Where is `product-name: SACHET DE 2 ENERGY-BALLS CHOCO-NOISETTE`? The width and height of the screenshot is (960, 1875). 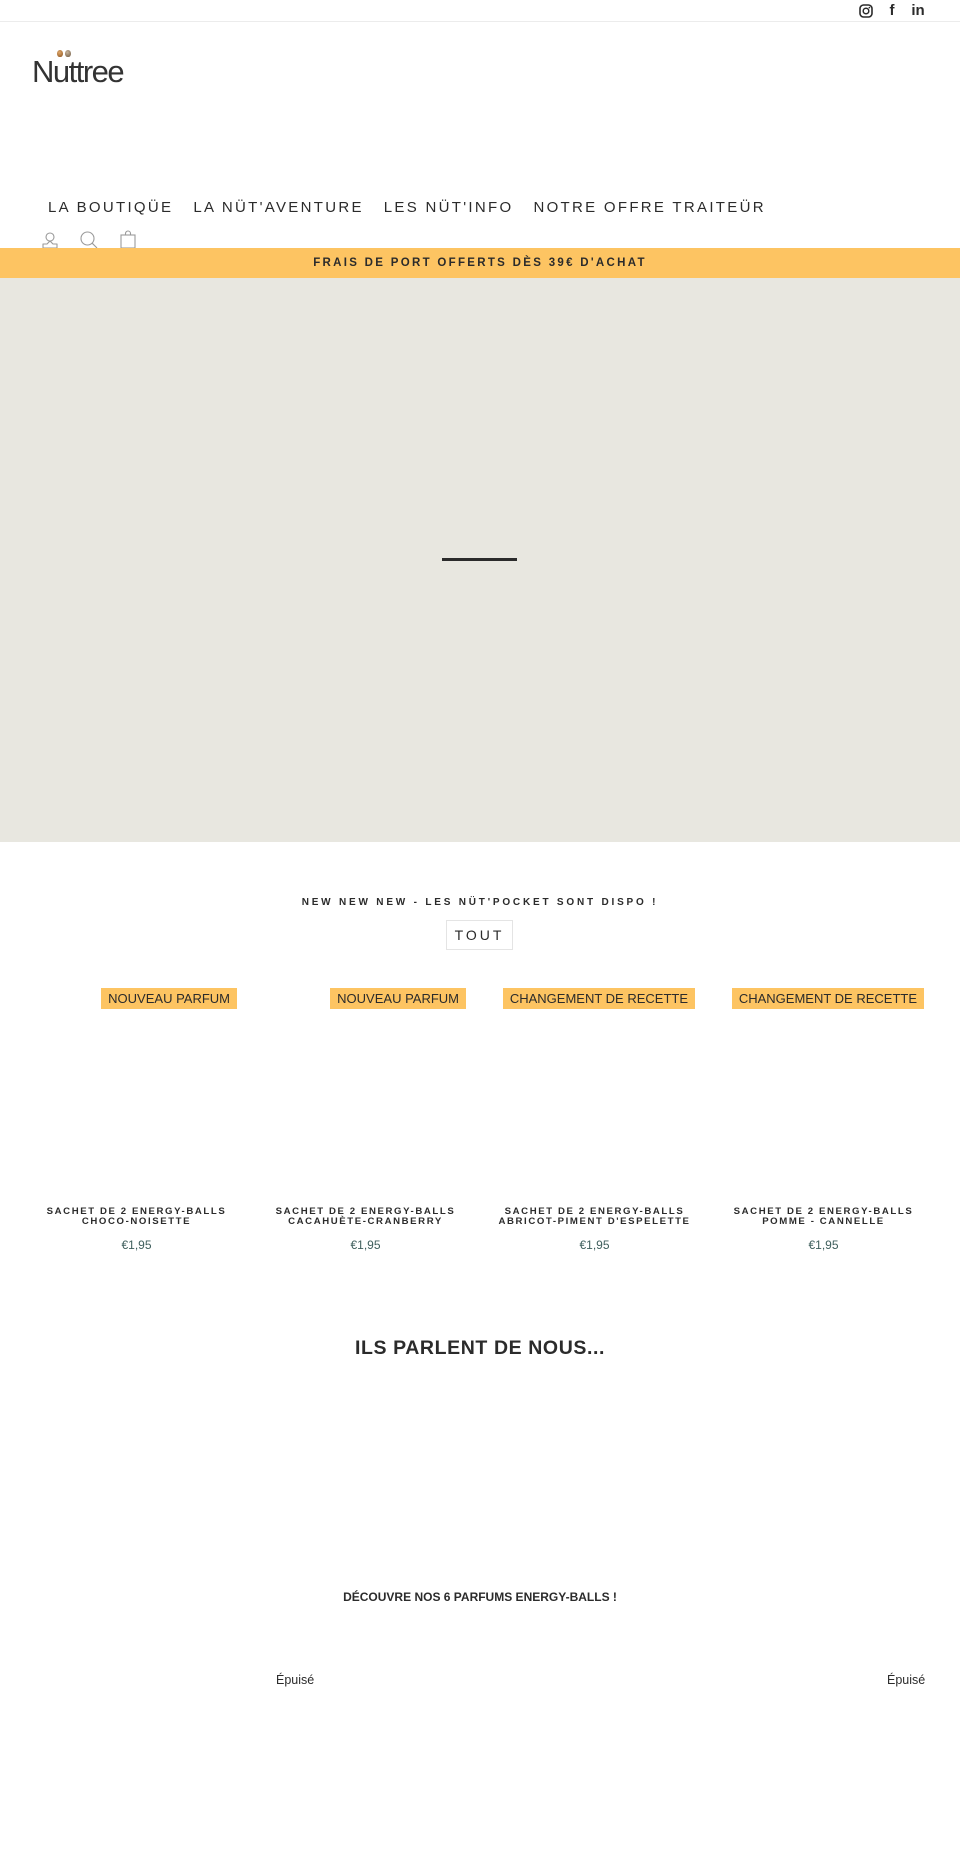
product-name: SACHET DE 2 ENERGY-BALLS CHOCO-NOISETTE is located at coordinates (136, 1216).